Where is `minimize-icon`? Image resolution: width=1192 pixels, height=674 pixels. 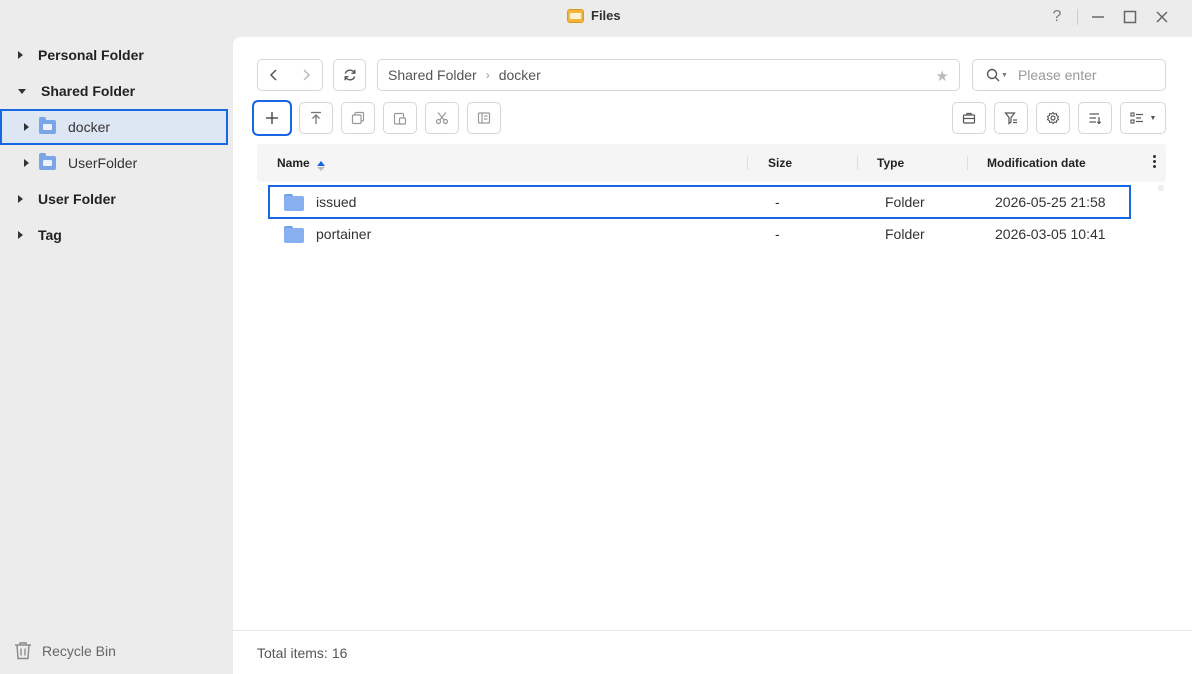
minimize-icon is located at coordinates (1098, 17).